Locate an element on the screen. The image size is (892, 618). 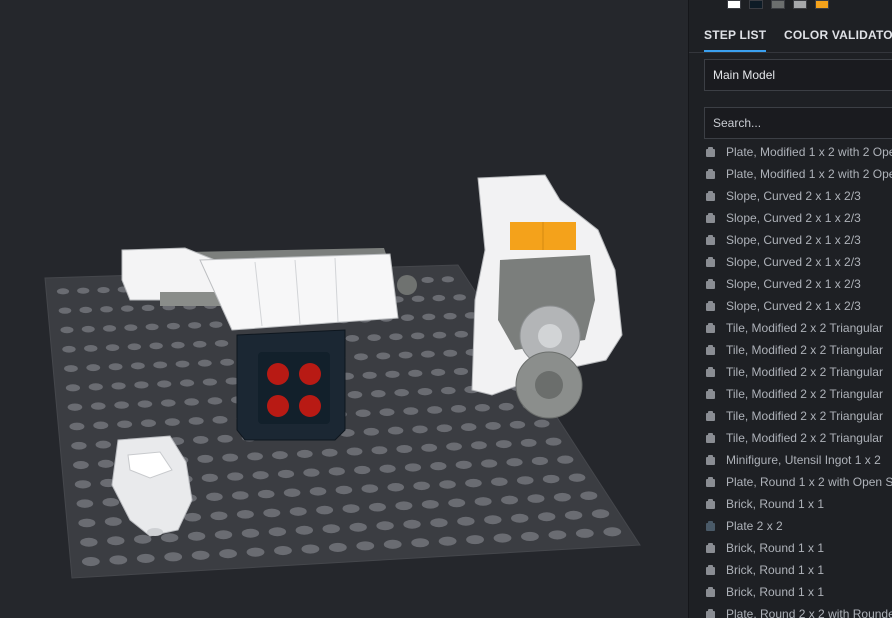
swatch-orange is located at coordinates (822, 4).